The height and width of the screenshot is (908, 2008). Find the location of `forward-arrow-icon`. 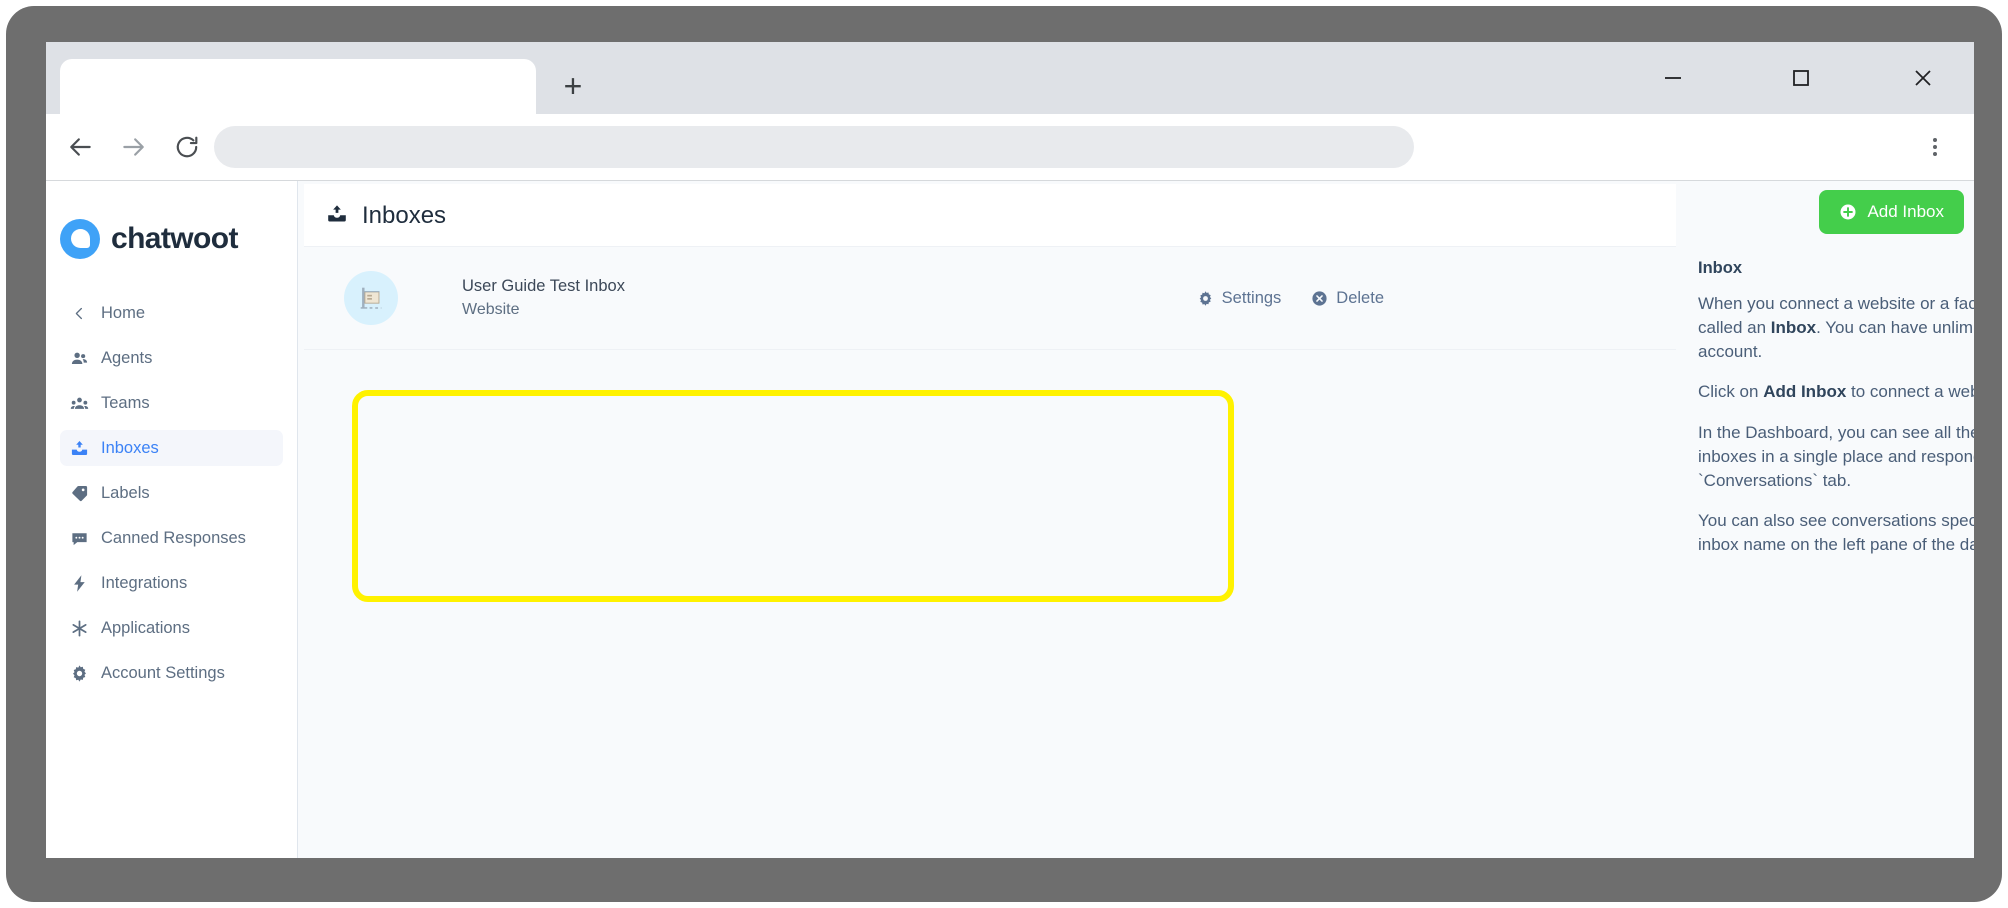

forward-arrow-icon is located at coordinates (133, 147).